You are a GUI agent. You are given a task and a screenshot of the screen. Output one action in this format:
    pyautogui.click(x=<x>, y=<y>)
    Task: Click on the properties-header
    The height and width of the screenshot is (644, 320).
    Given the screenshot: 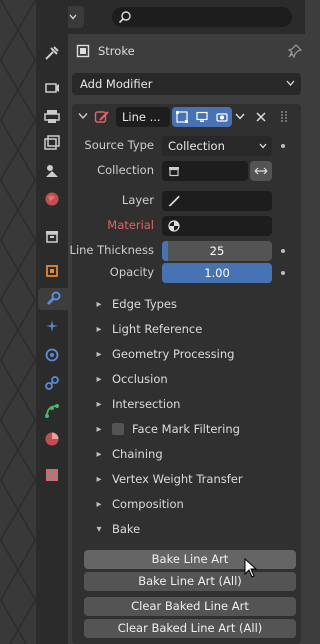 What is the action you would take?
    pyautogui.click(x=170, y=17)
    